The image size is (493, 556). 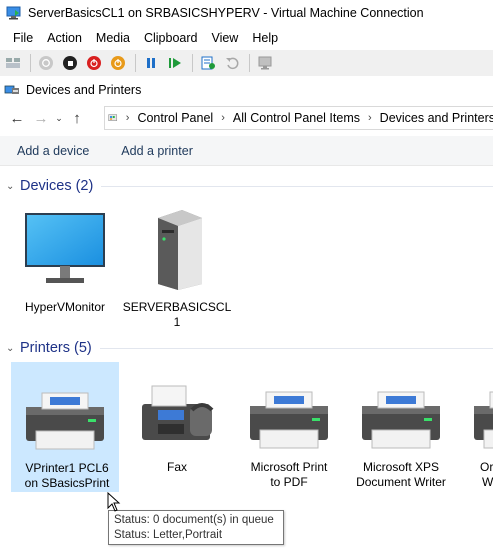 What do you see at coordinates (13, 63) in the screenshot?
I see `ctrl-alt-del-icon` at bounding box center [13, 63].